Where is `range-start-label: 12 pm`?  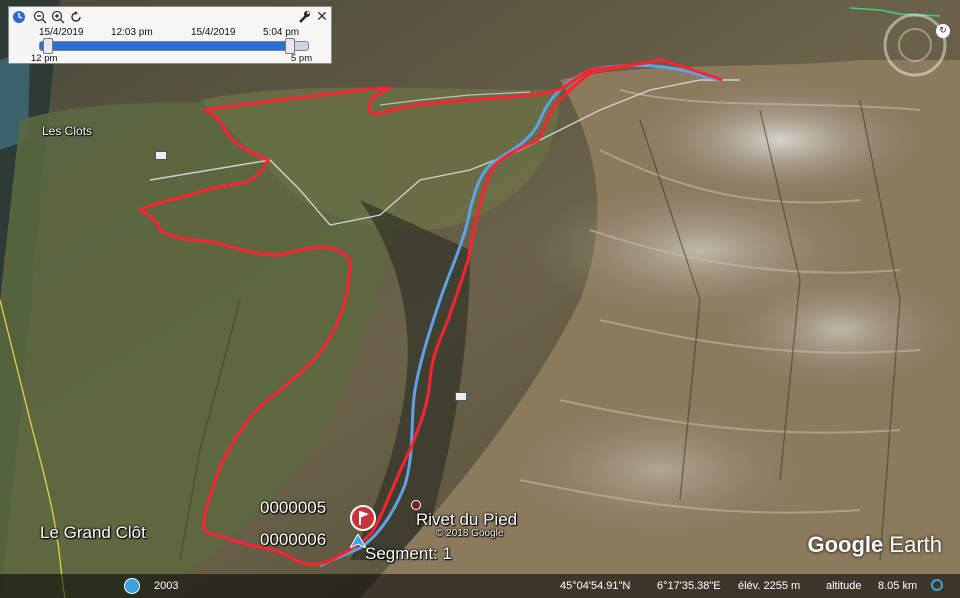
range-start-label: 12 pm is located at coordinates (44, 58).